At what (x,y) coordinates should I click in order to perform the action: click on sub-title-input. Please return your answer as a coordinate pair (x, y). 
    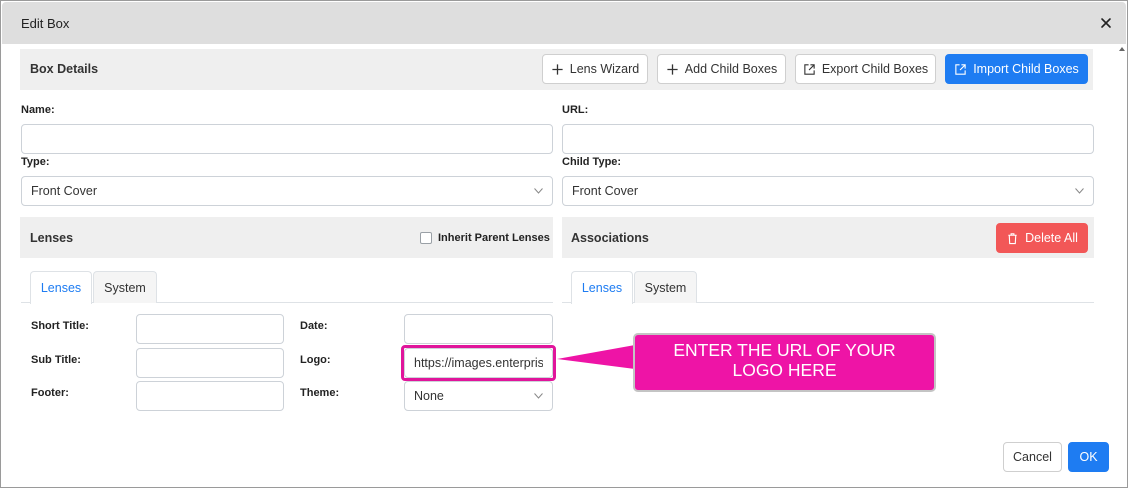
    Looking at the image, I should click on (210, 363).